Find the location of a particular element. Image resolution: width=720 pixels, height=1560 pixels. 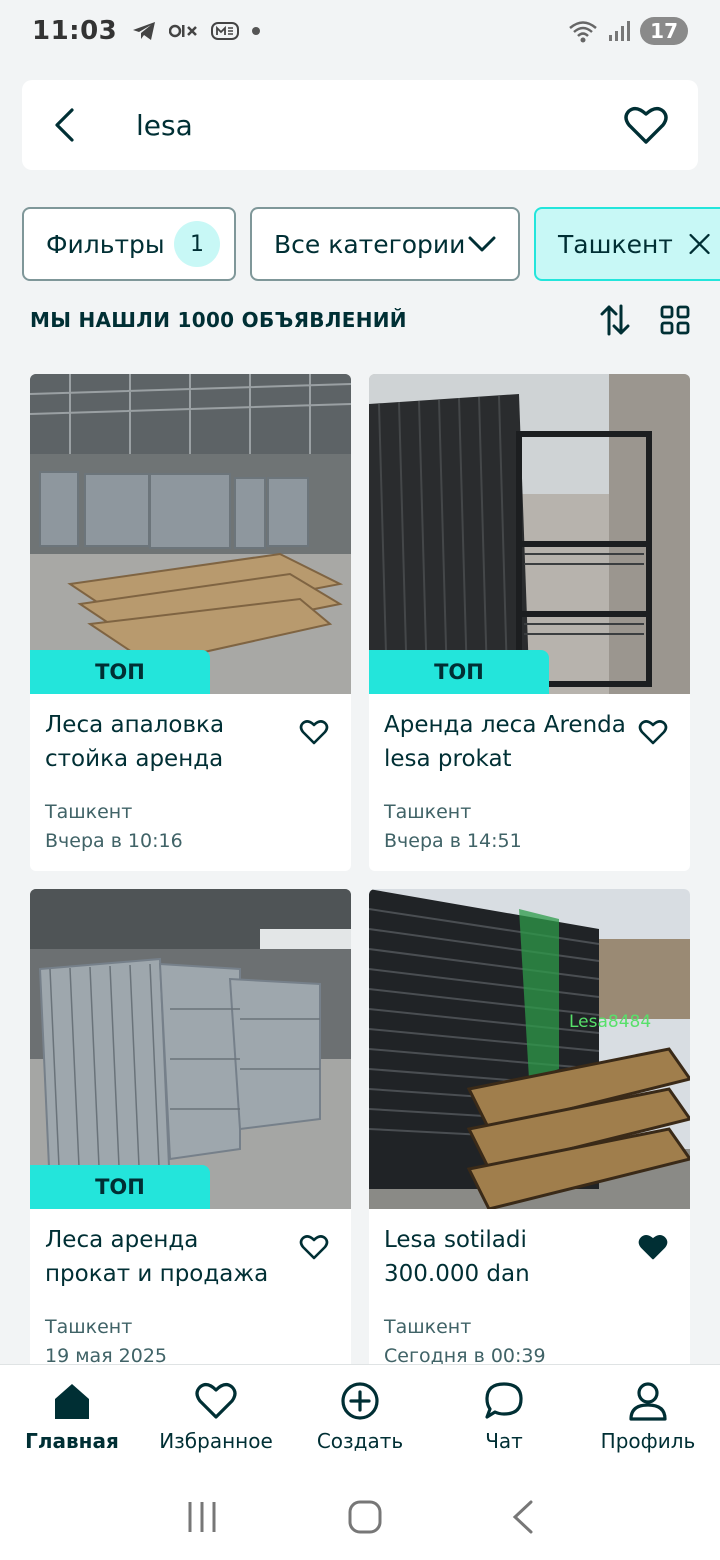

favorite-heart-filled-icon is located at coordinates (653, 1247).